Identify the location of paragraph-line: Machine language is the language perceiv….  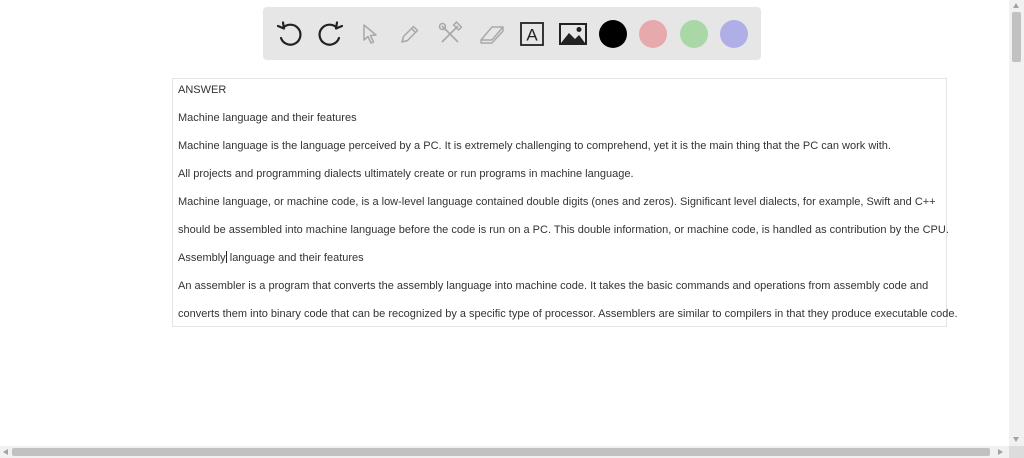
(534, 146).